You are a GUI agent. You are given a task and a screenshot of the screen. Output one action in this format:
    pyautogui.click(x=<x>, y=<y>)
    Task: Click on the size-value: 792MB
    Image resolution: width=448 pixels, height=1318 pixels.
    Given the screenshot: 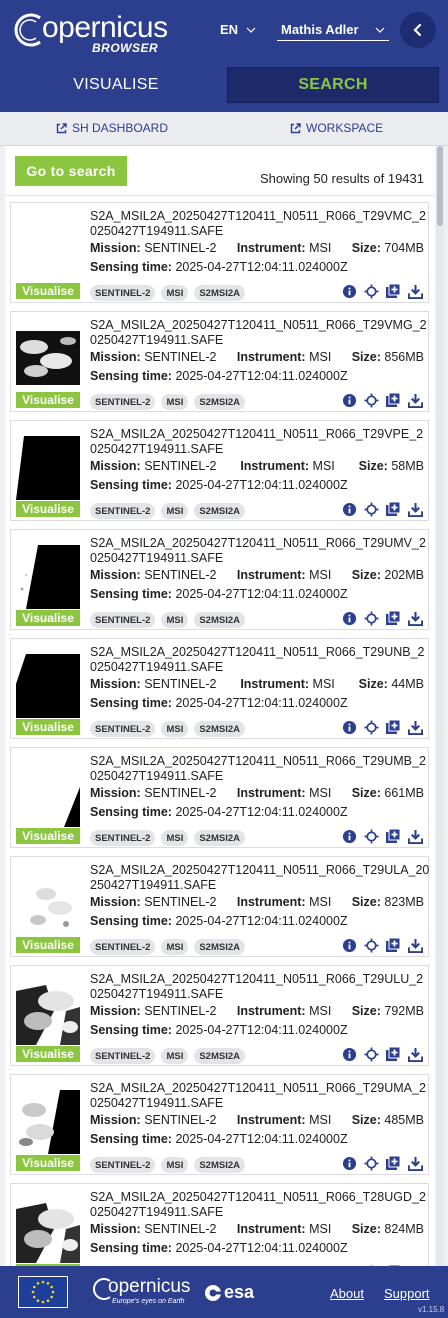 What is the action you would take?
    pyautogui.click(x=404, y=1011)
    